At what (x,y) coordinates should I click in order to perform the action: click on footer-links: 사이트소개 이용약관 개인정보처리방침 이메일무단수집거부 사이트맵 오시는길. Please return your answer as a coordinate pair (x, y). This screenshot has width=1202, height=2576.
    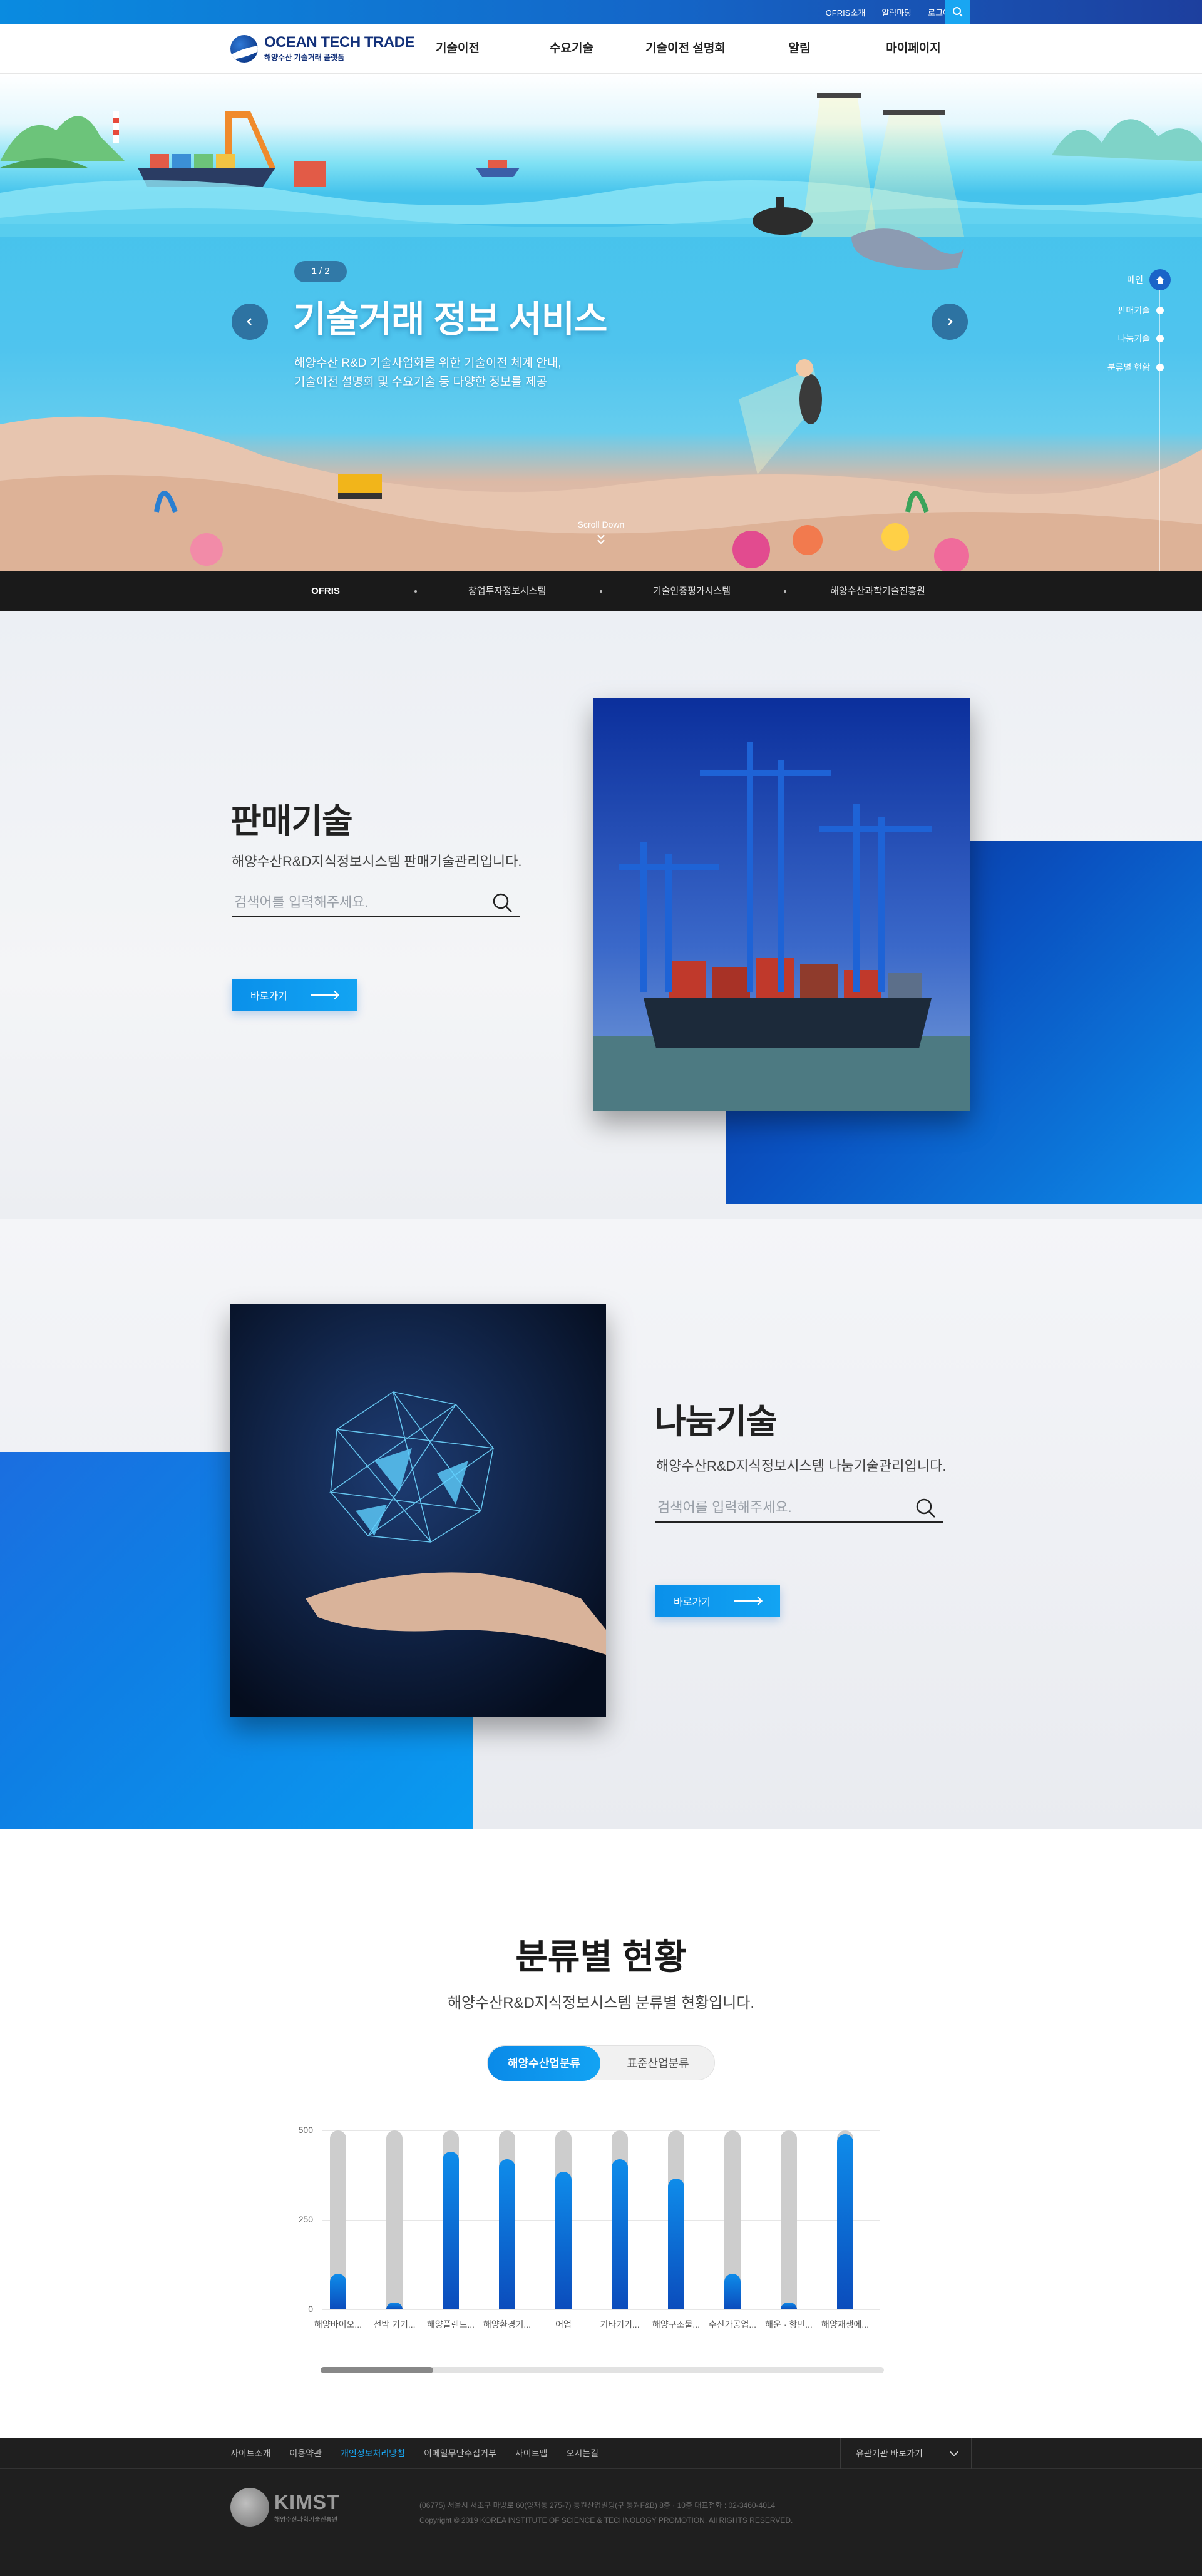
    Looking at the image, I should click on (424, 2453).